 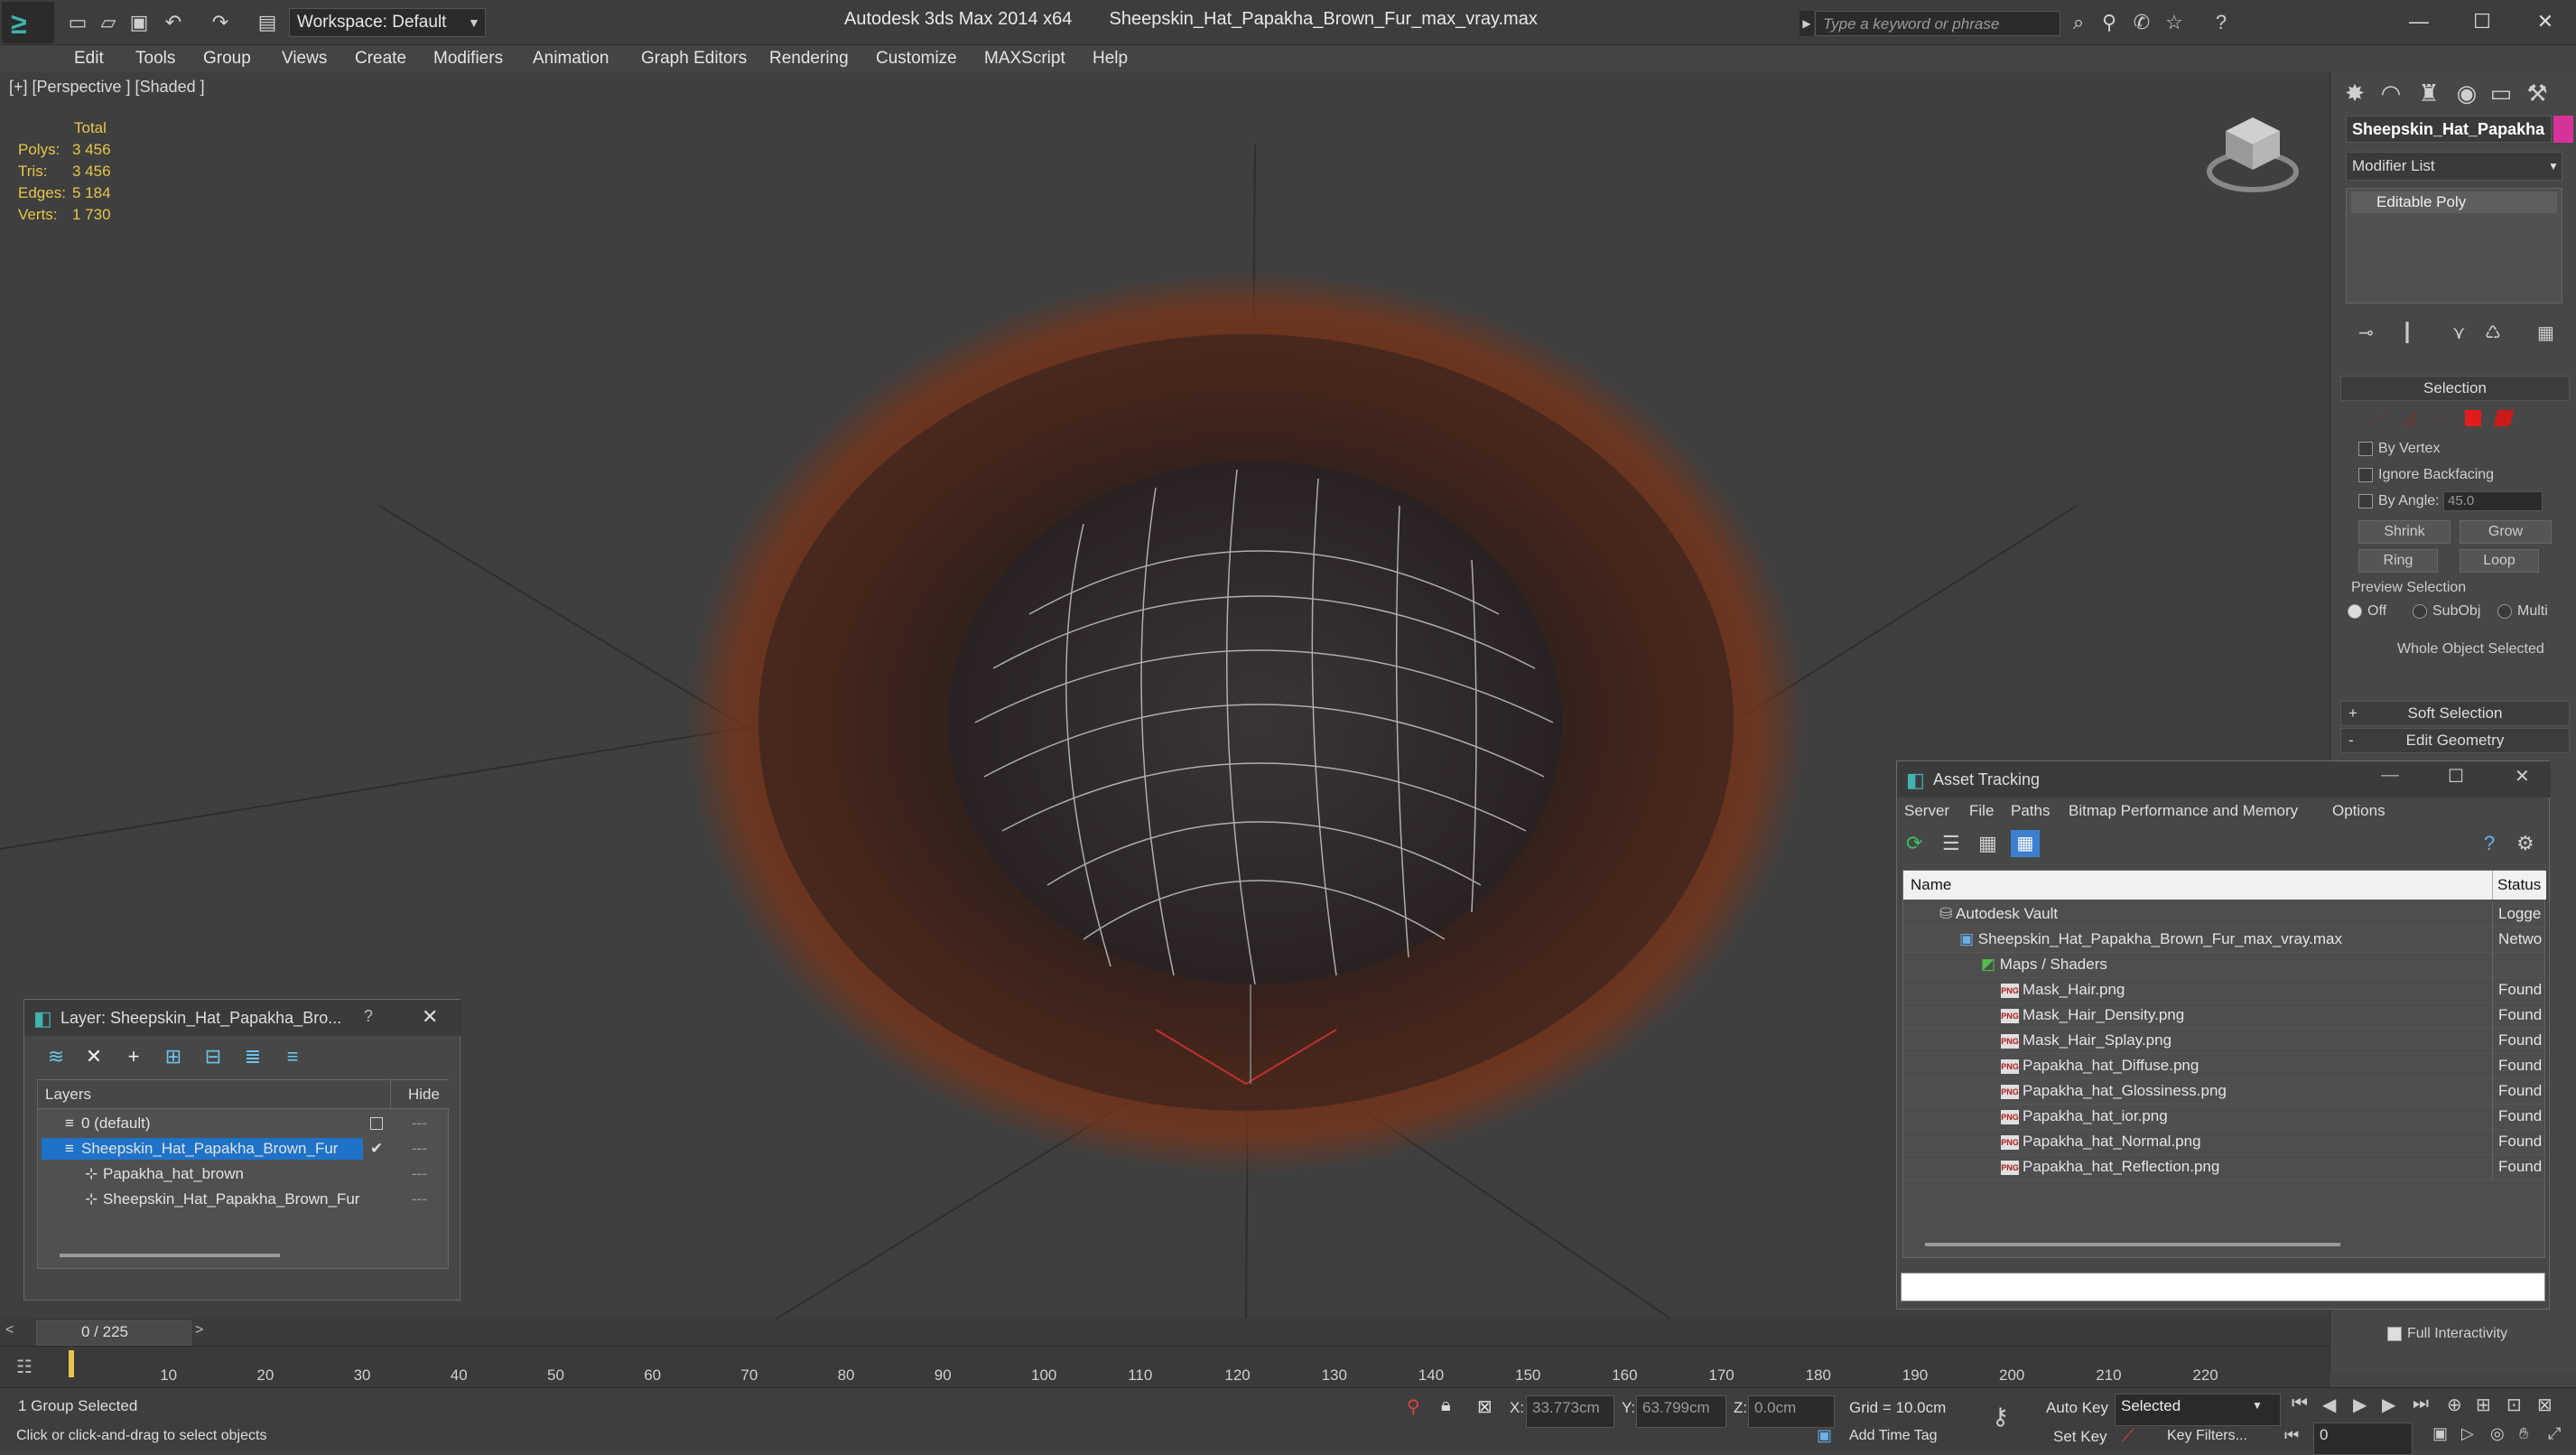 I want to click on make-unique-icon: ⋎, so click(x=2459, y=333).